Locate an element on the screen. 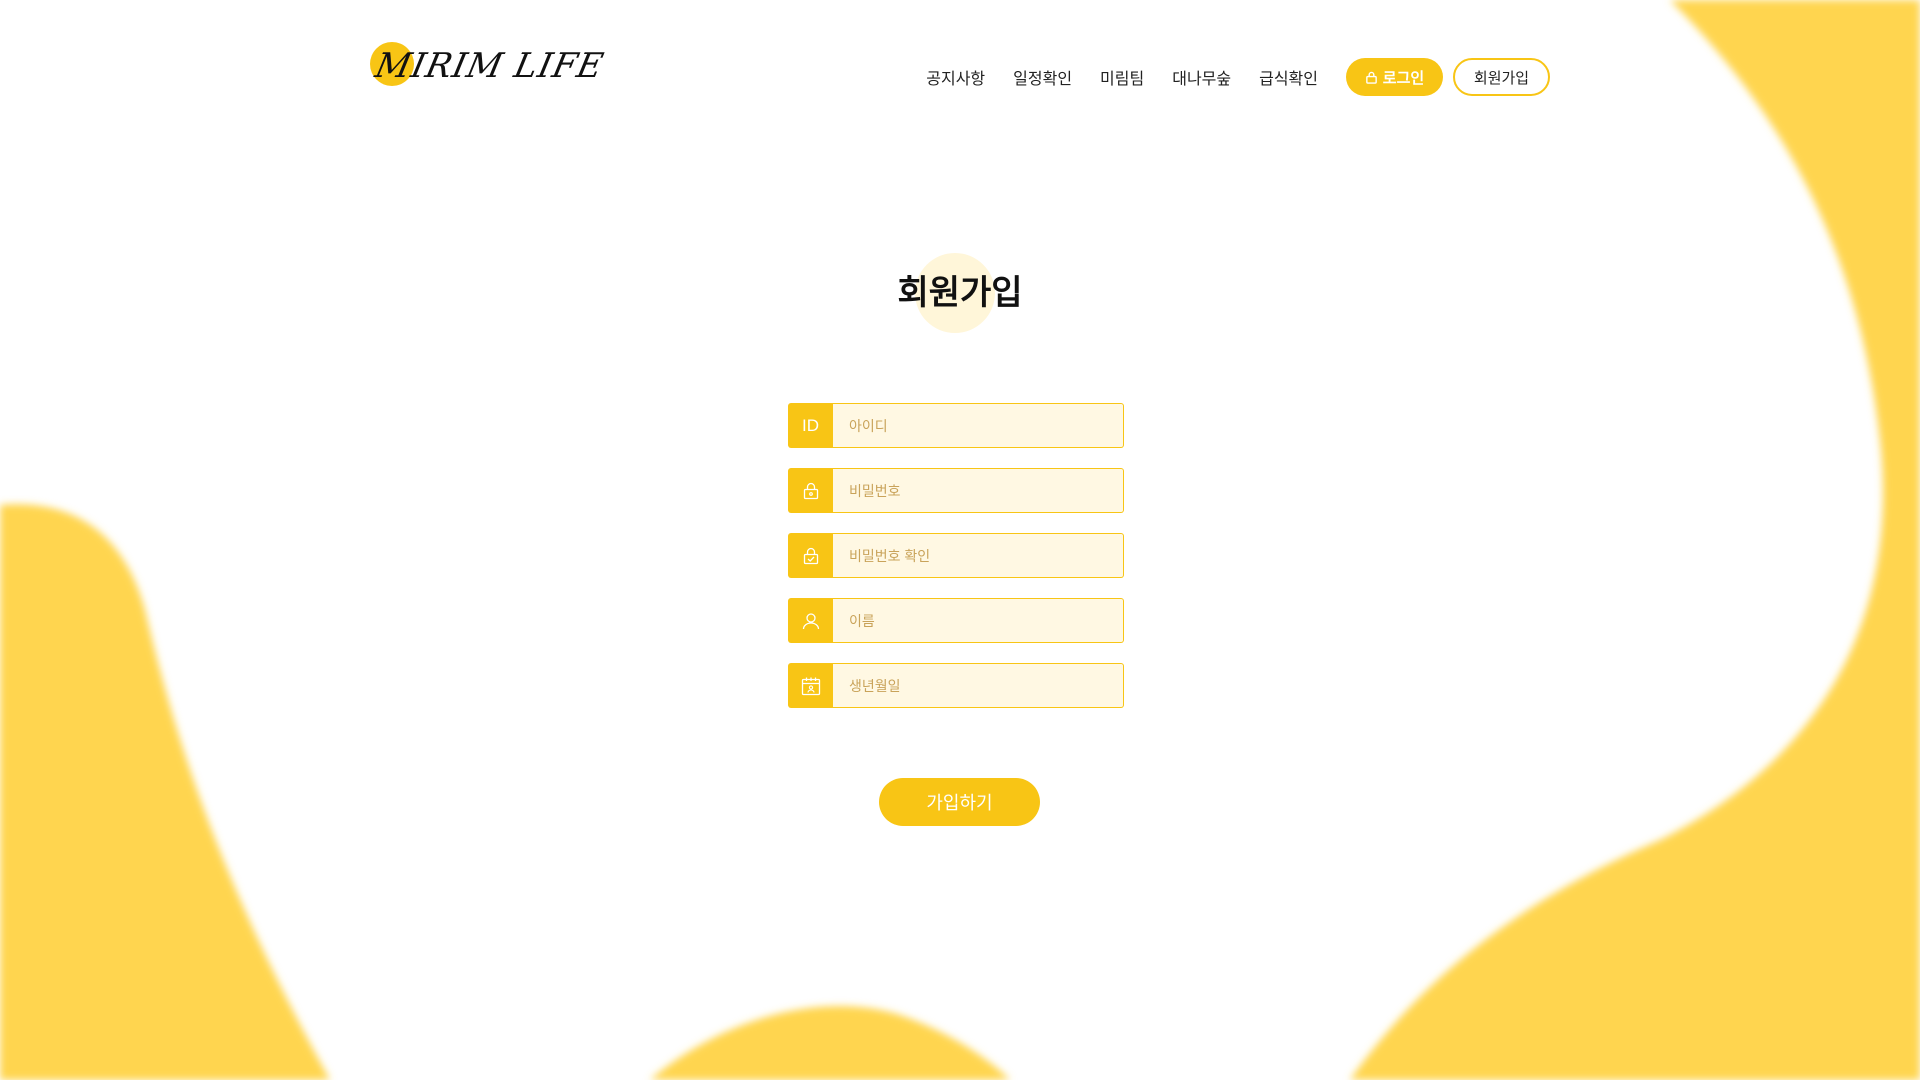 This screenshot has width=1920, height=1080. nav-item-bamboo: 대나무숲 is located at coordinates (1201, 77).